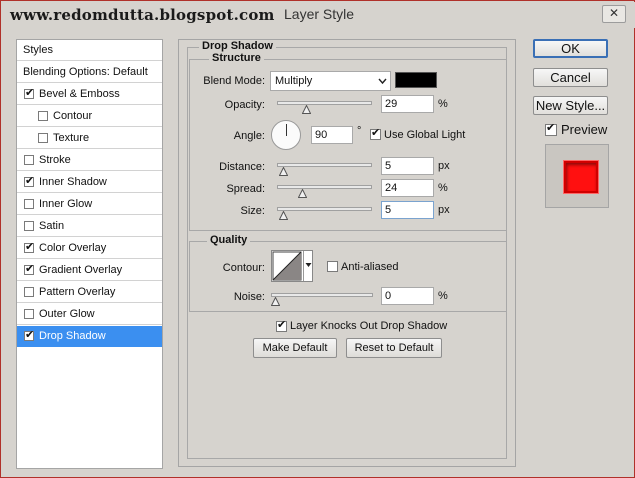 Image resolution: width=635 pixels, height=478 pixels. Describe the element at coordinates (243, 268) in the screenshot. I see `contour-label: Contour:` at that location.